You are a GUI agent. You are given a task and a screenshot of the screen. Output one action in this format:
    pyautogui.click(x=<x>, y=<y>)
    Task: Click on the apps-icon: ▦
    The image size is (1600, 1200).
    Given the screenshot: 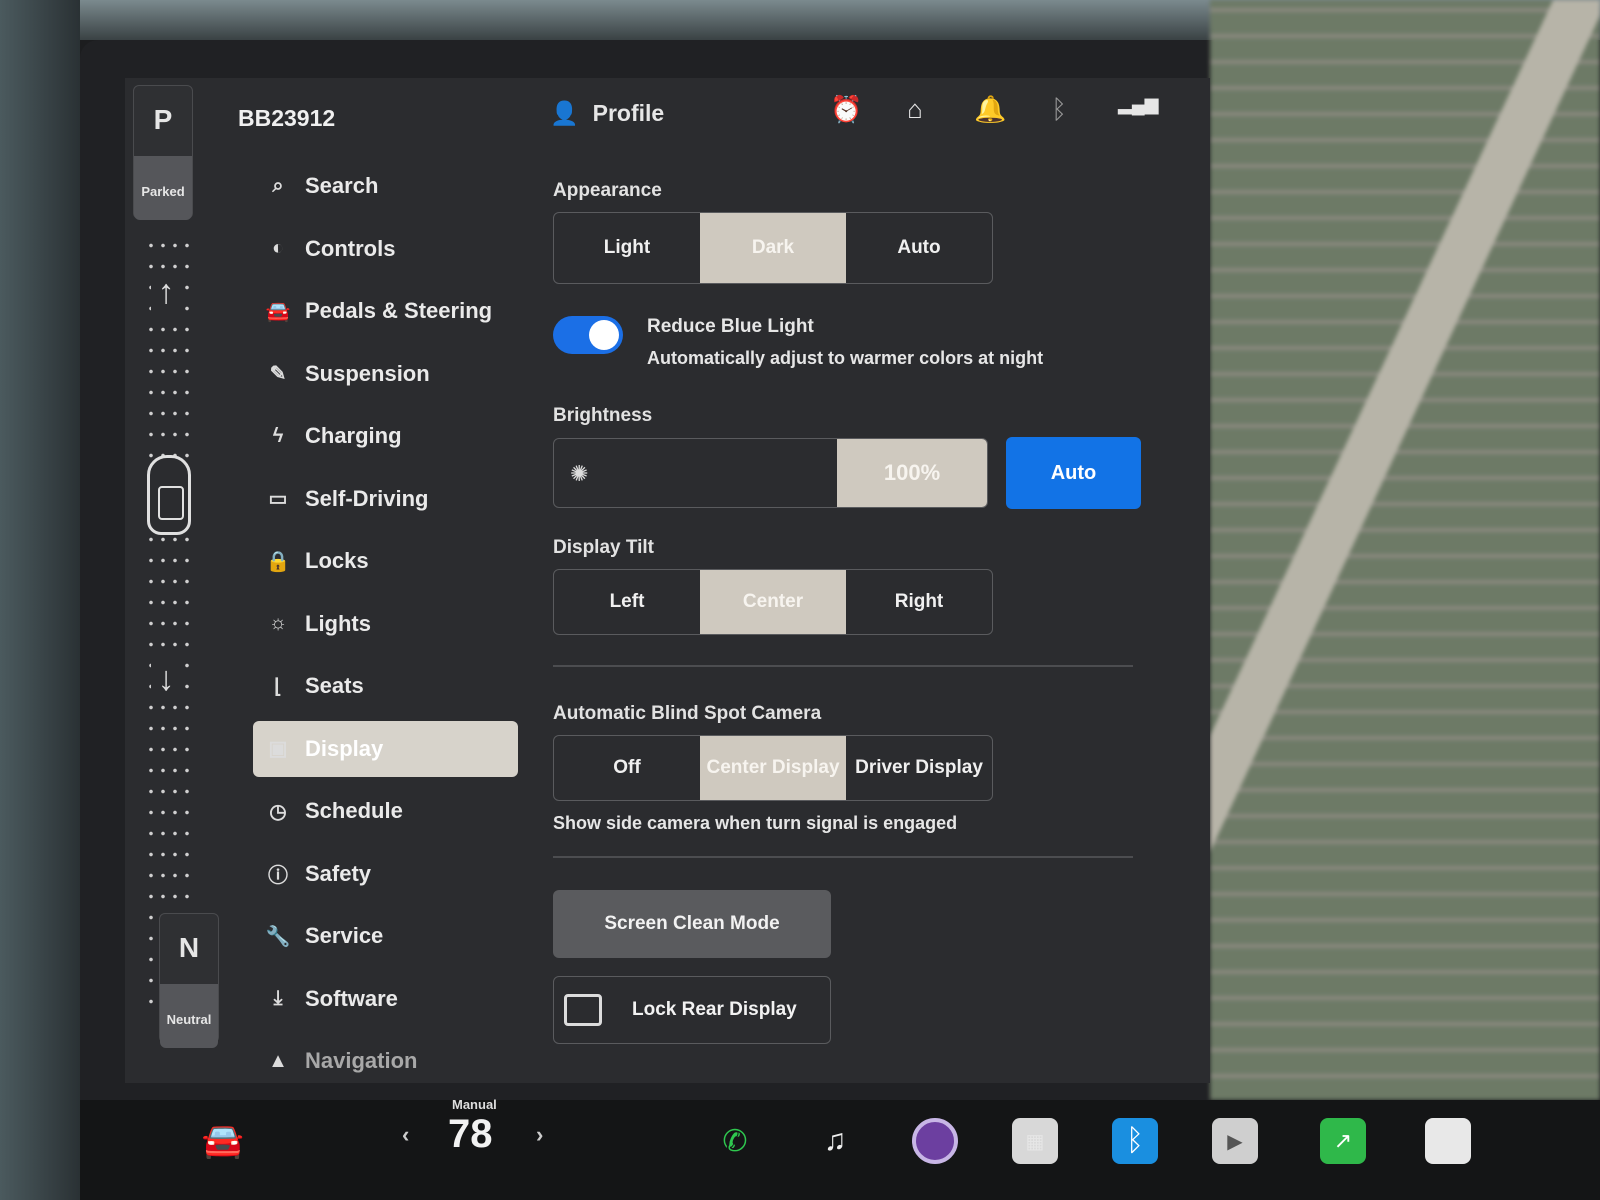 What is the action you would take?
    pyautogui.click(x=1035, y=1141)
    